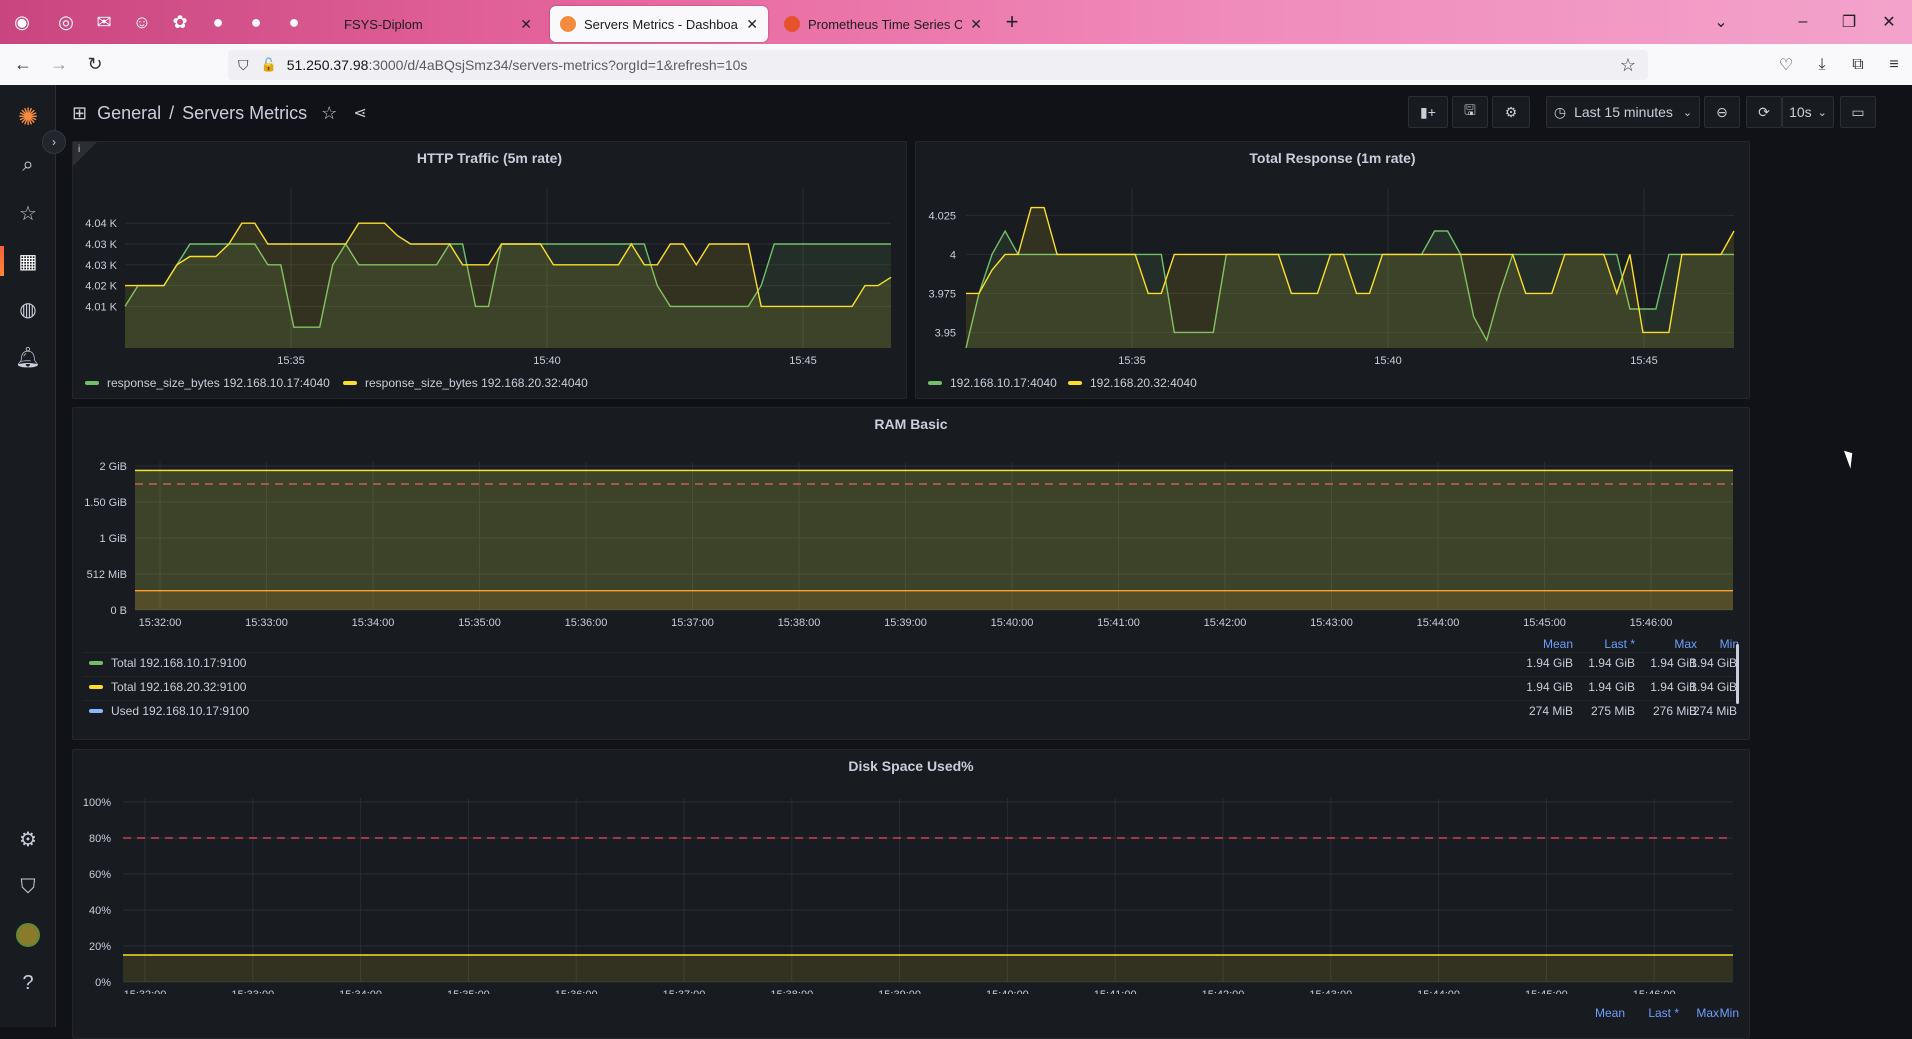  I want to click on x-tick-label: 15:46:00, so click(1654, 991).